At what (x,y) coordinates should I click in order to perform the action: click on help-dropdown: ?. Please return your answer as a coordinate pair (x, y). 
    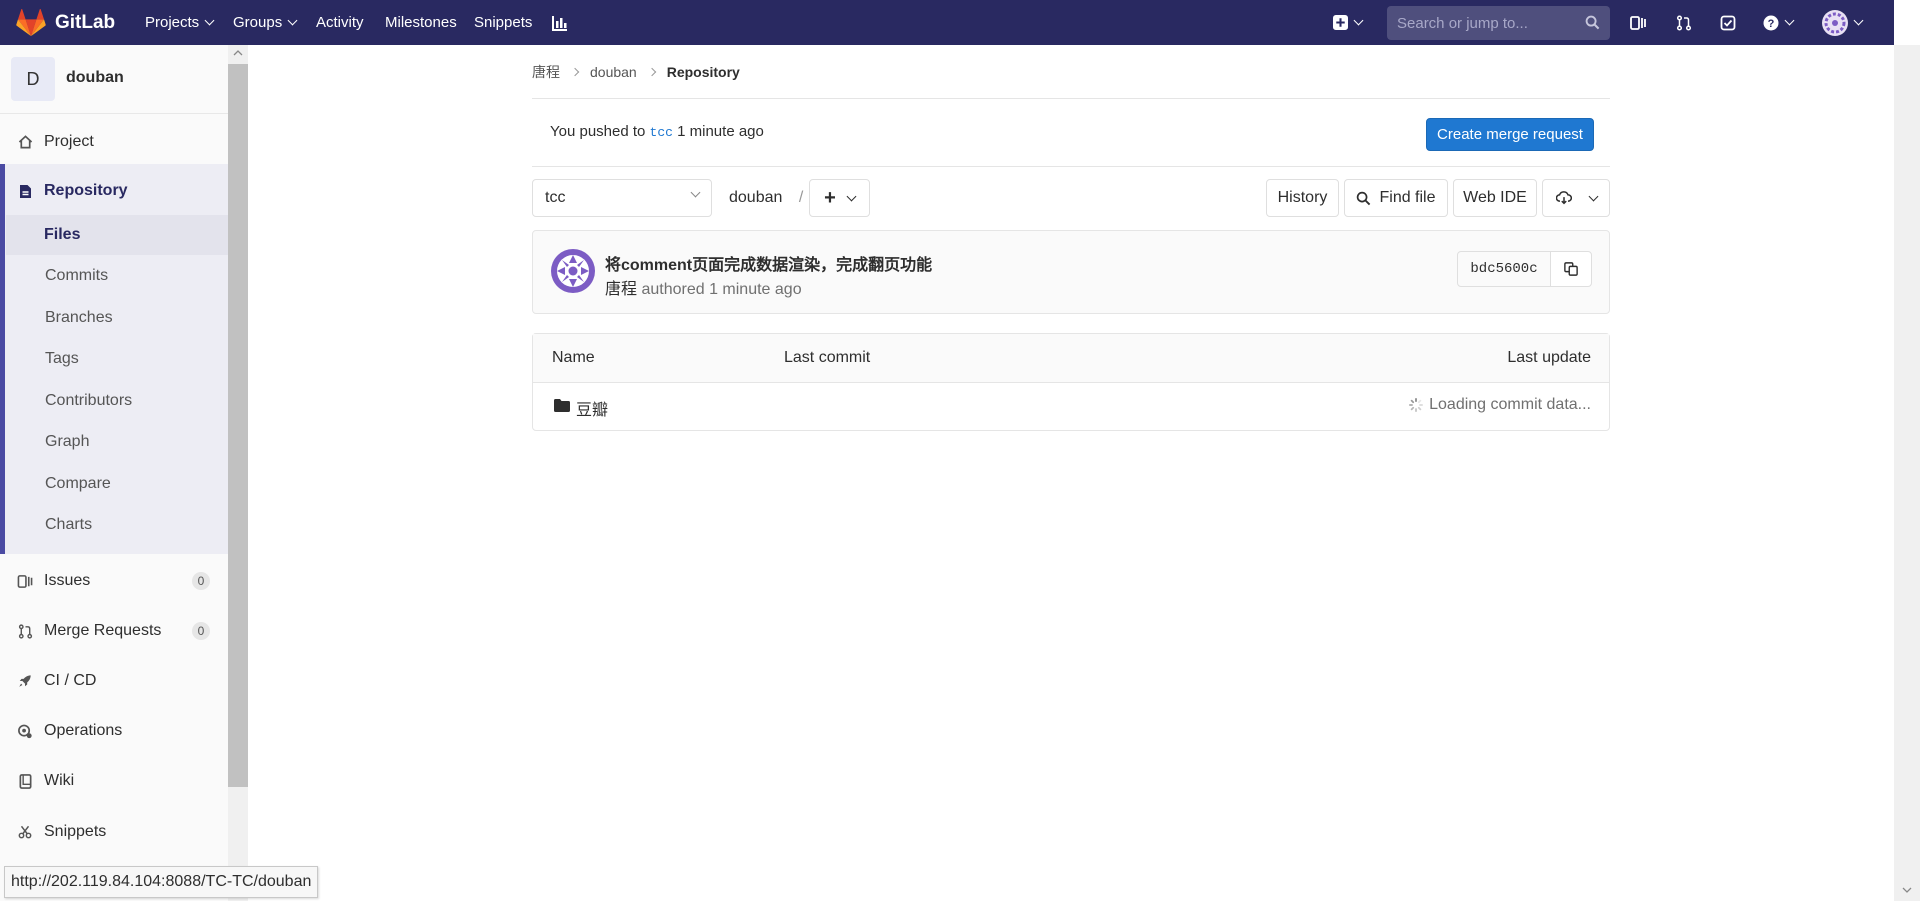
    Looking at the image, I should click on (1779, 22).